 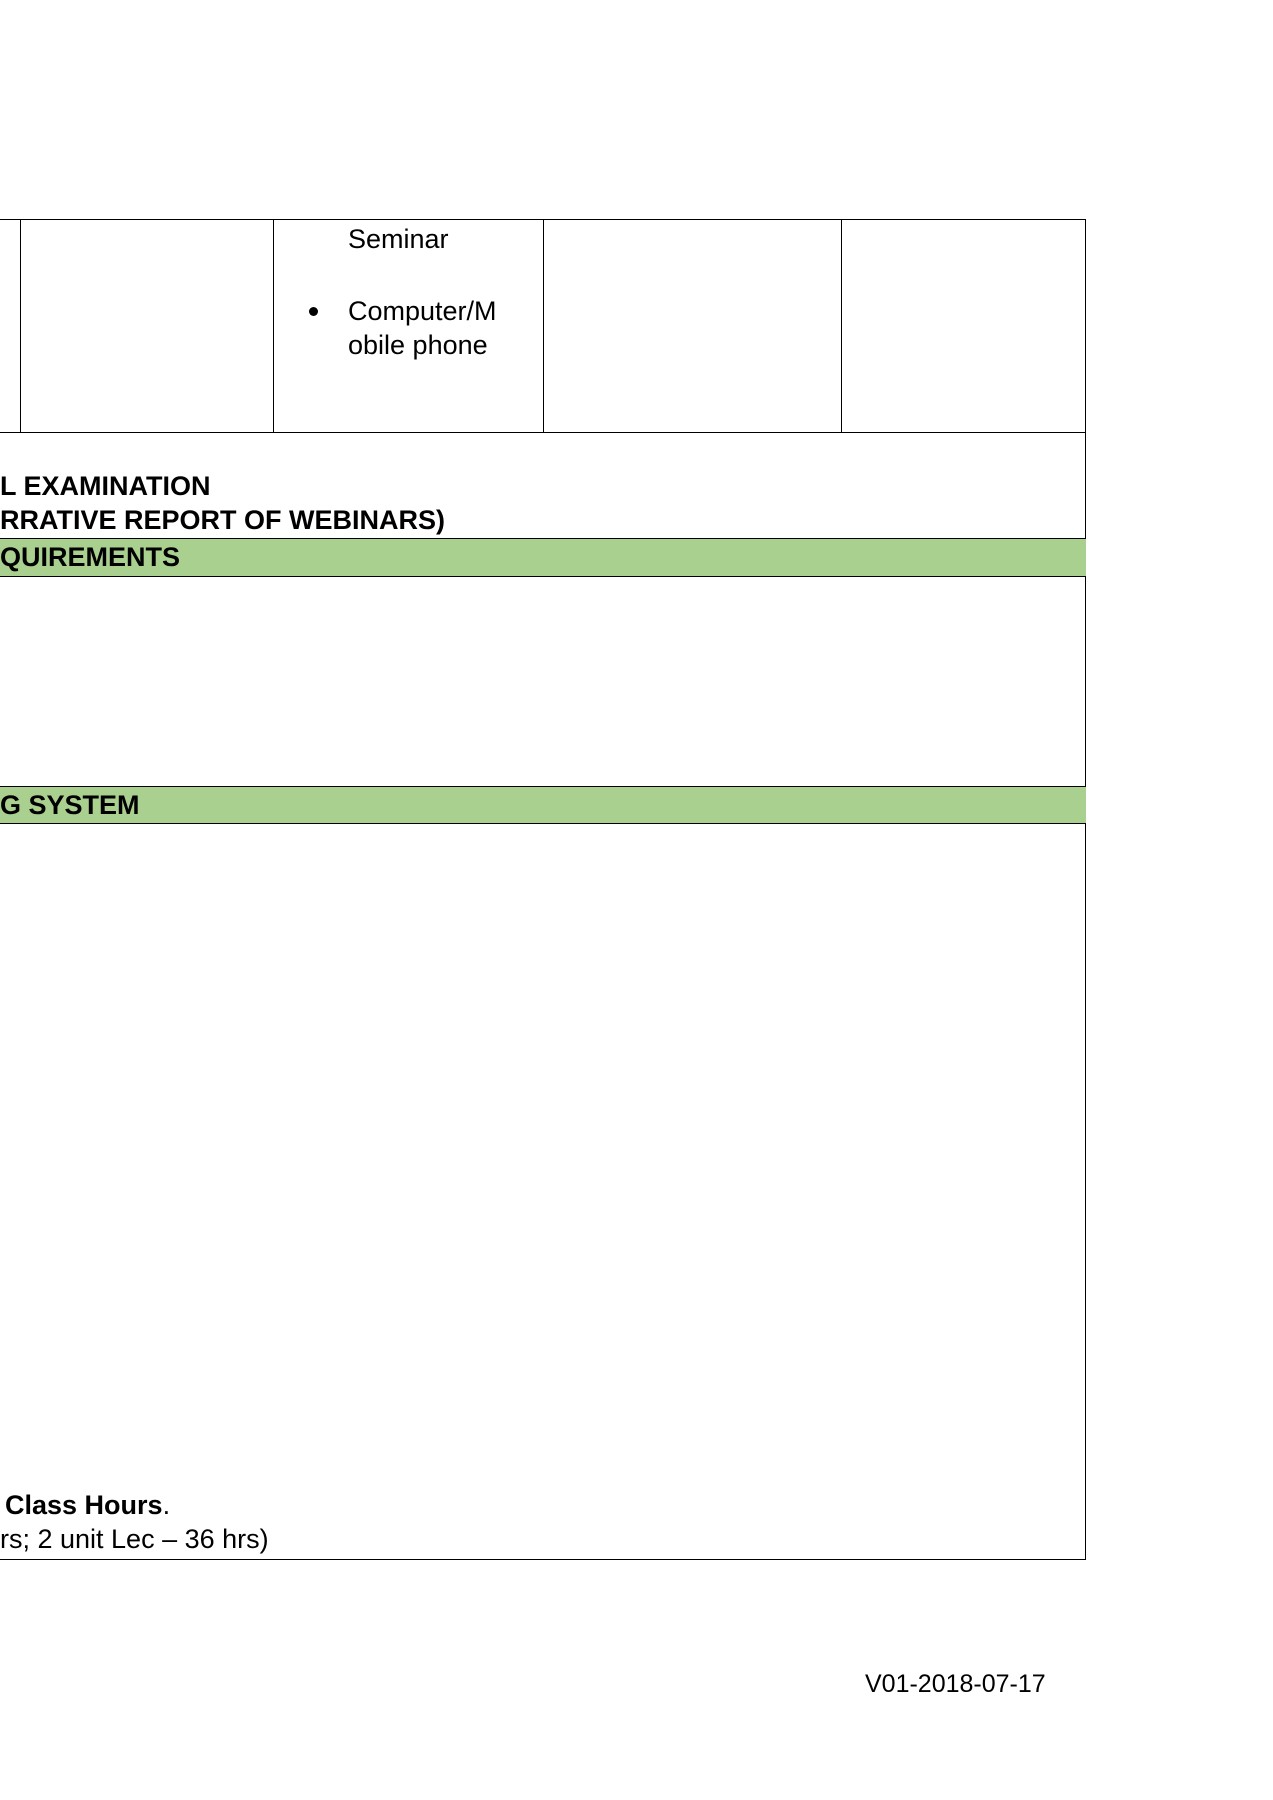 I want to click on equipment-row-bottom-border, so click(x=543, y=433).